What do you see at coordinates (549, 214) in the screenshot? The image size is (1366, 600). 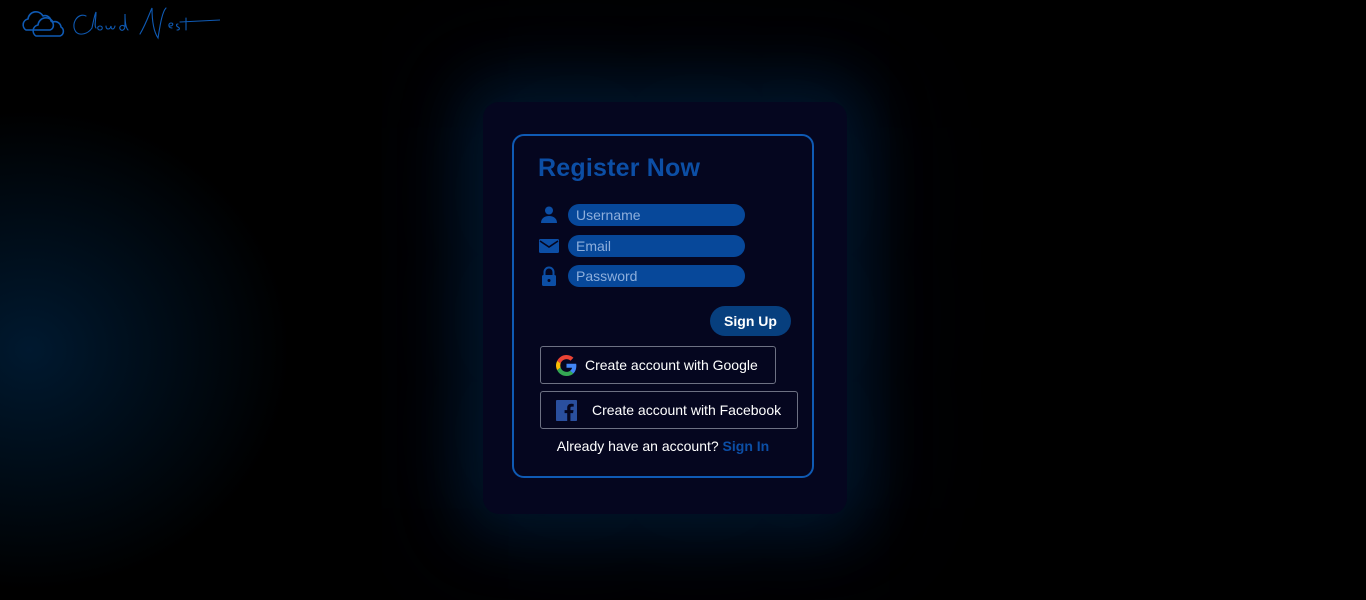 I see `user-icon` at bounding box center [549, 214].